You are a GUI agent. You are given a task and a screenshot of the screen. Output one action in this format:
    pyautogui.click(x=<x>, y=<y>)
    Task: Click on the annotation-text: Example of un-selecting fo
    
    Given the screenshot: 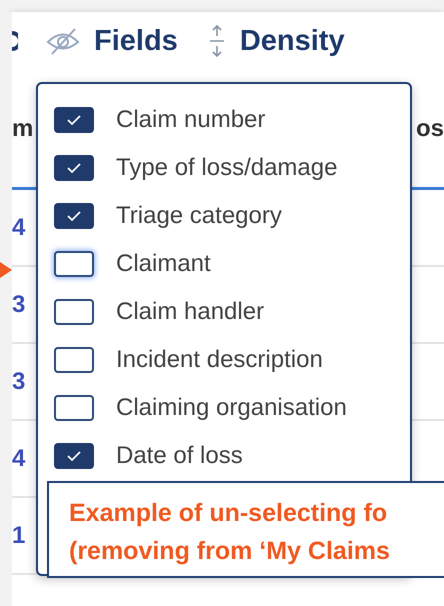 What is the action you would take?
    pyautogui.click(x=228, y=513)
    